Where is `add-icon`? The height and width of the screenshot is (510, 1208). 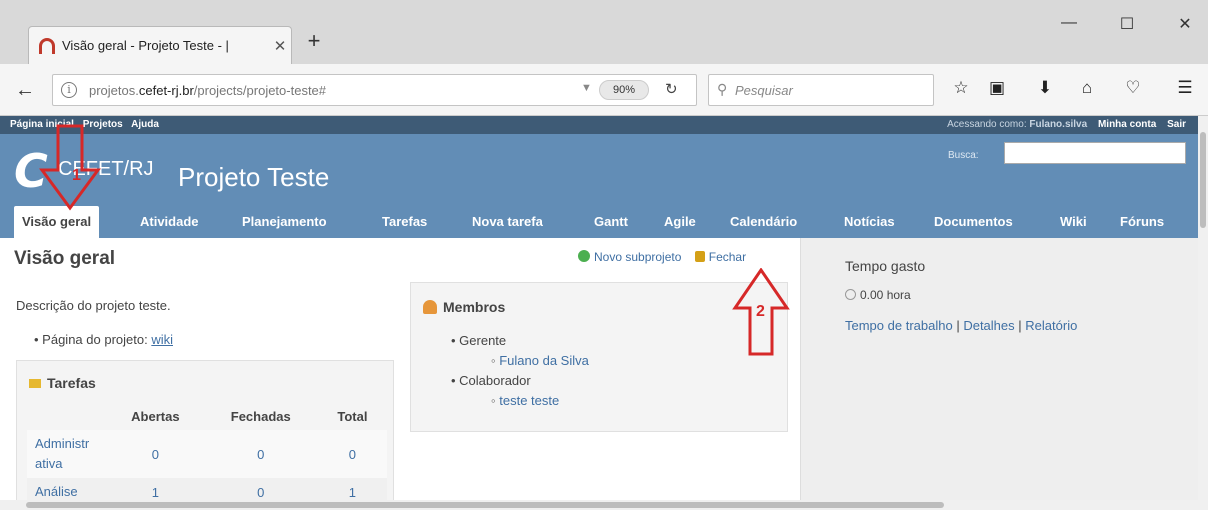
add-icon is located at coordinates (584, 256).